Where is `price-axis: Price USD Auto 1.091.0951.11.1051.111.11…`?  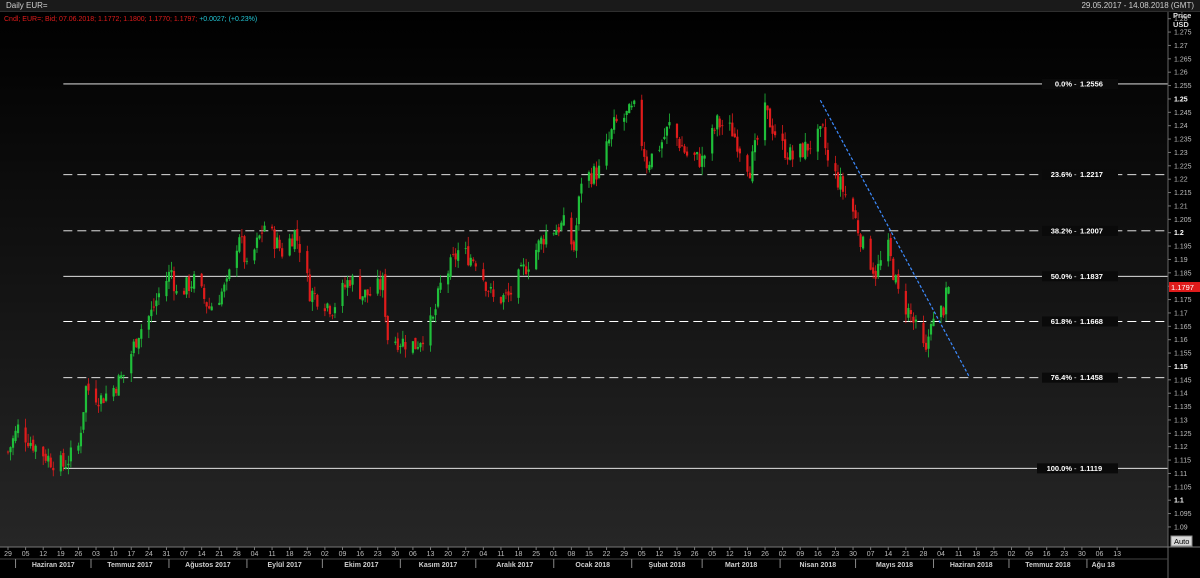 price-axis: Price USD Auto 1.091.0951.11.1051.111.11… is located at coordinates (1183, 295).